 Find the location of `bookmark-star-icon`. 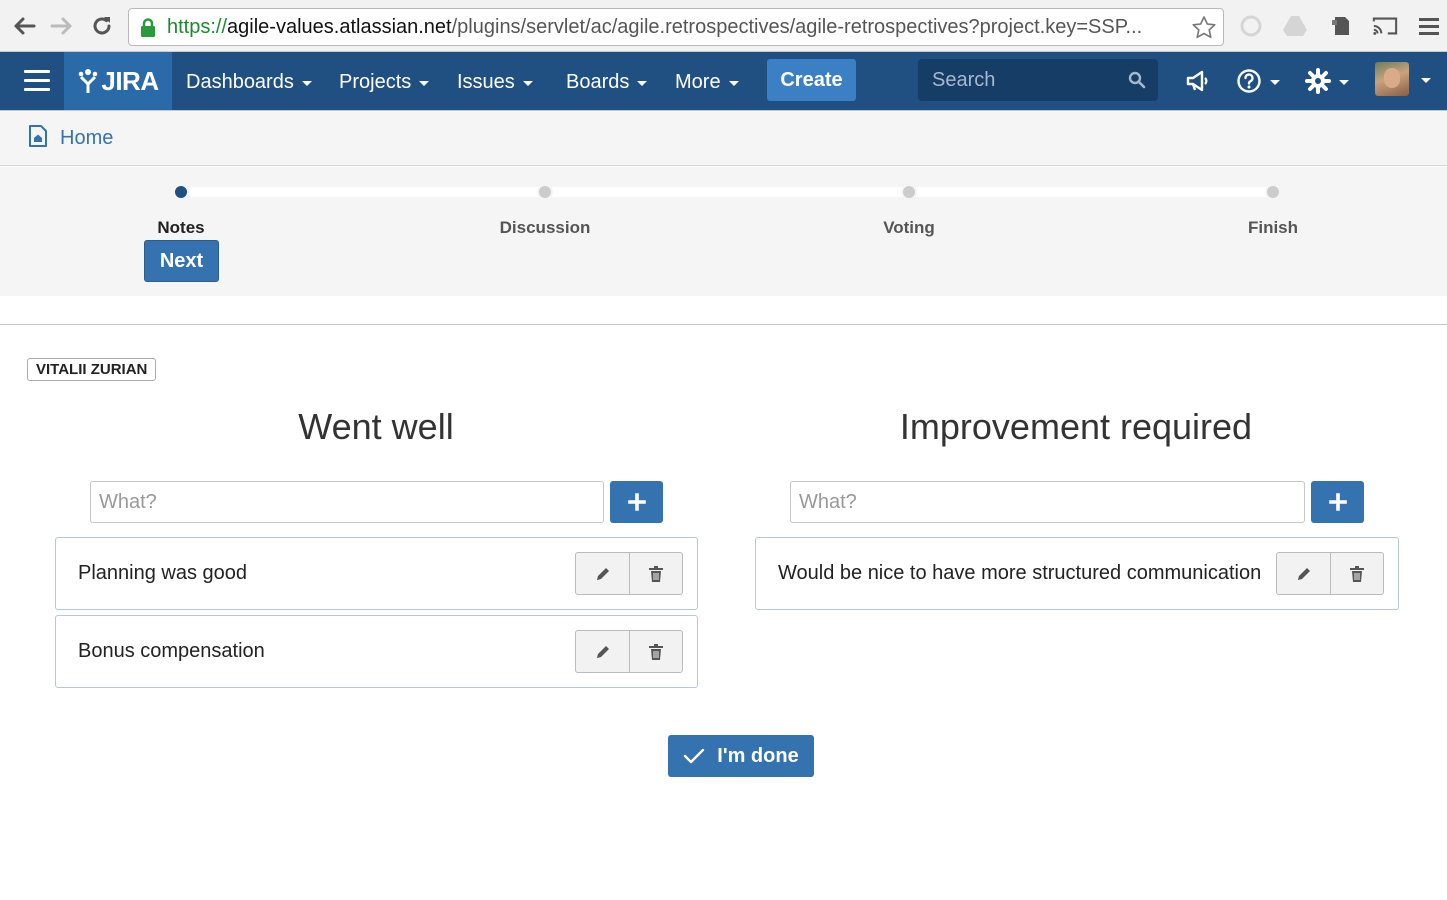

bookmark-star-icon is located at coordinates (1204, 30).